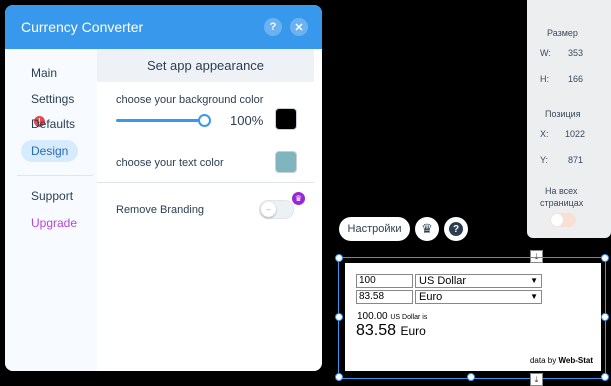 This screenshot has width=611, height=386. Describe the element at coordinates (478, 297) in the screenshot. I see `currency-select-2: Euro ▼` at that location.